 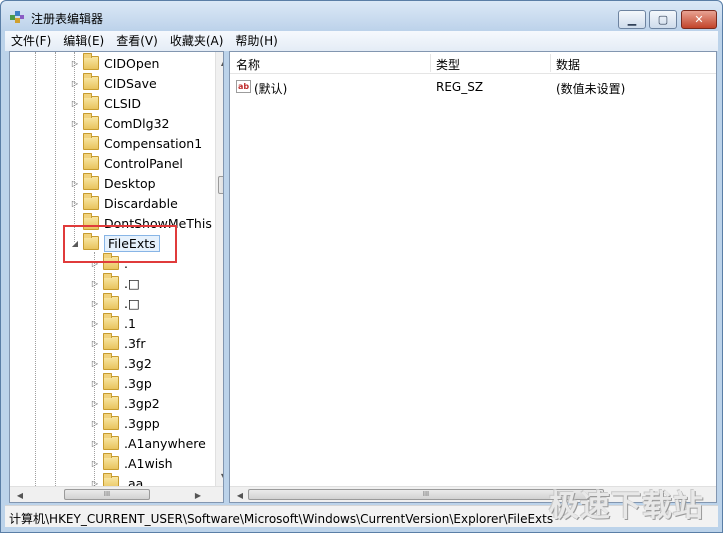 I want to click on tree-child-item: ▷ .3gp2, so click(x=125, y=403).